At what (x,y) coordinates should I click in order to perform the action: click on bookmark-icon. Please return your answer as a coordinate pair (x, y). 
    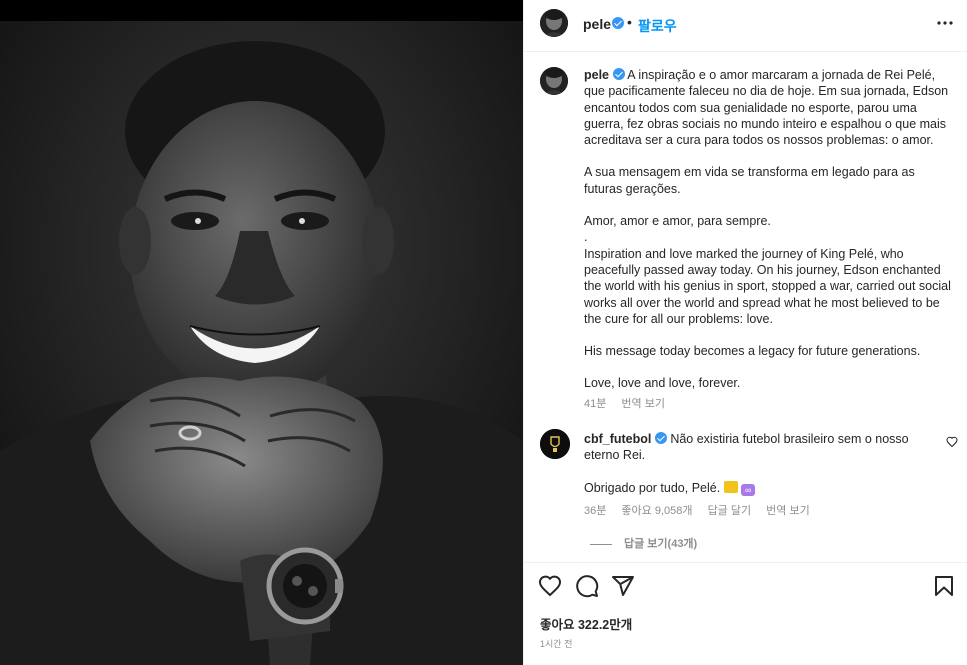
    Looking at the image, I should click on (944, 586).